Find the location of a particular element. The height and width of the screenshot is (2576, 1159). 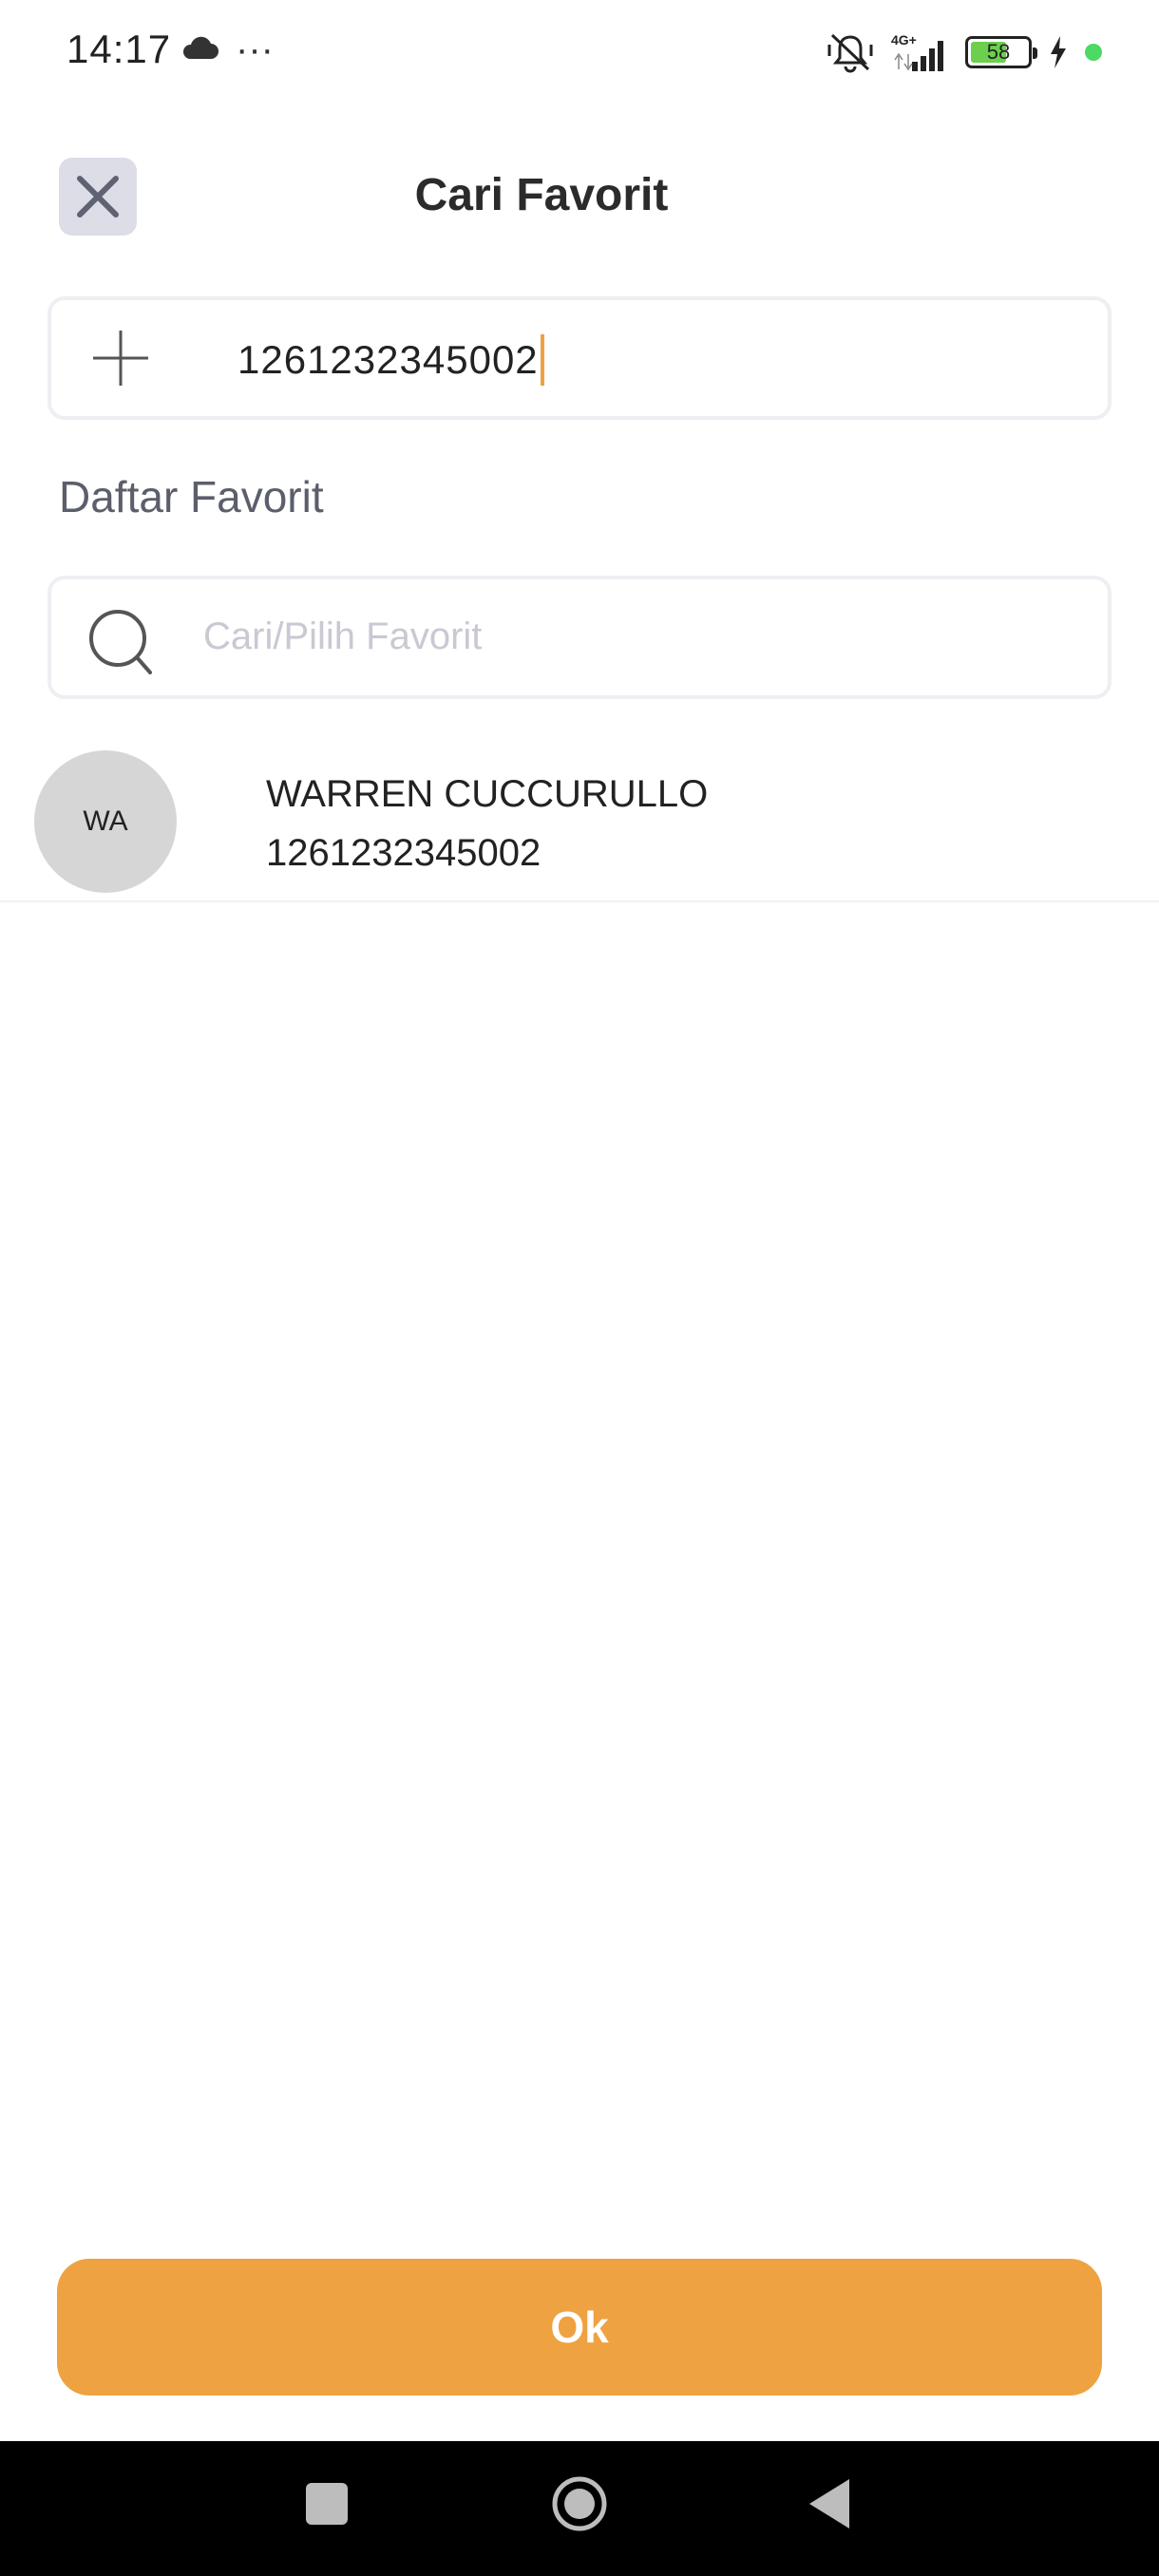

battery-icon: 58 is located at coordinates (1001, 52).